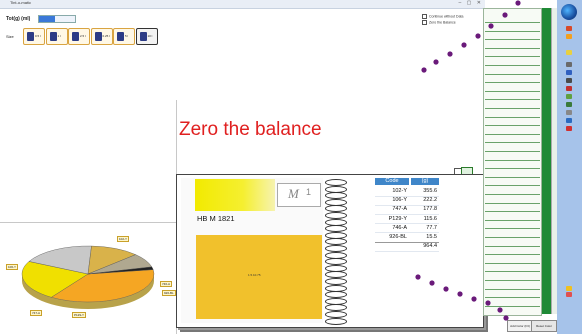 The image size is (582, 334). Describe the element at coordinates (38, 36) in the screenshot. I see `size-button-label: 0.5 l` at that location.